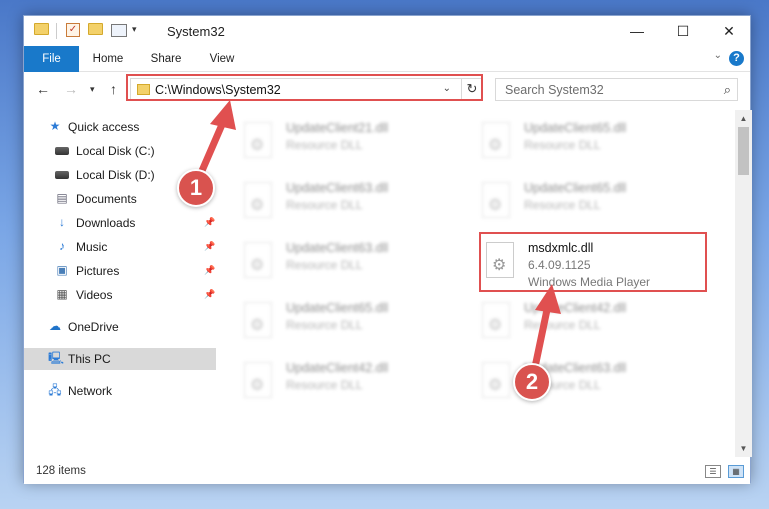  I want to click on step-badge-2: 2, so click(532, 382).